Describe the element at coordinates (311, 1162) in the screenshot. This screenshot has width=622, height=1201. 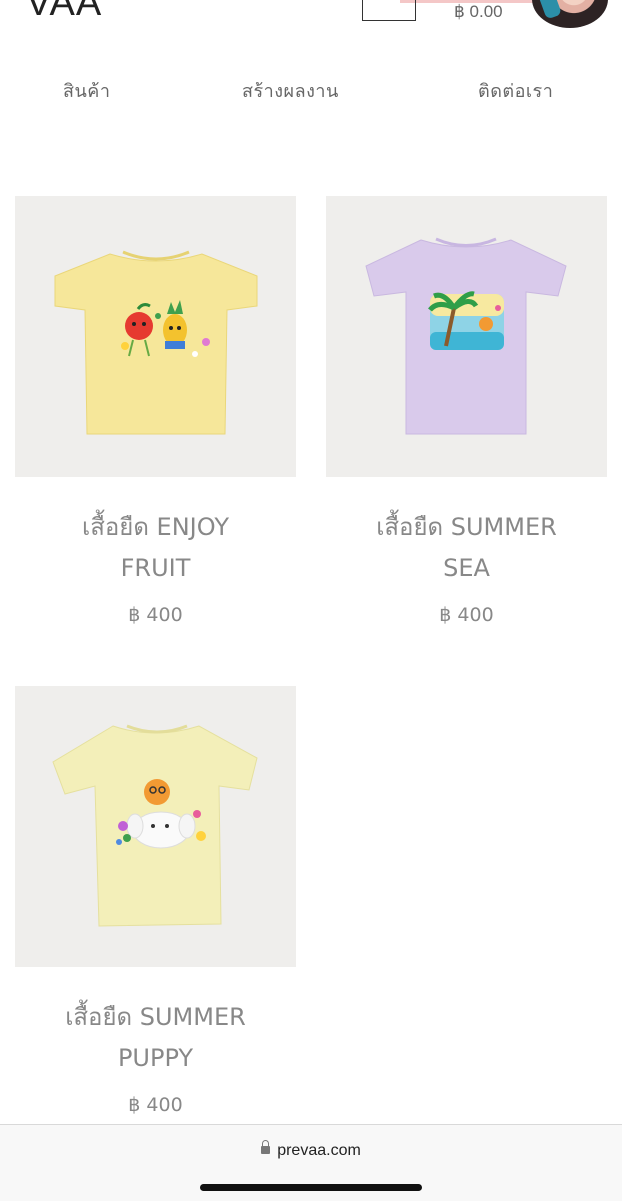
I see `browser-bottom-bar: prevaa.com` at that location.